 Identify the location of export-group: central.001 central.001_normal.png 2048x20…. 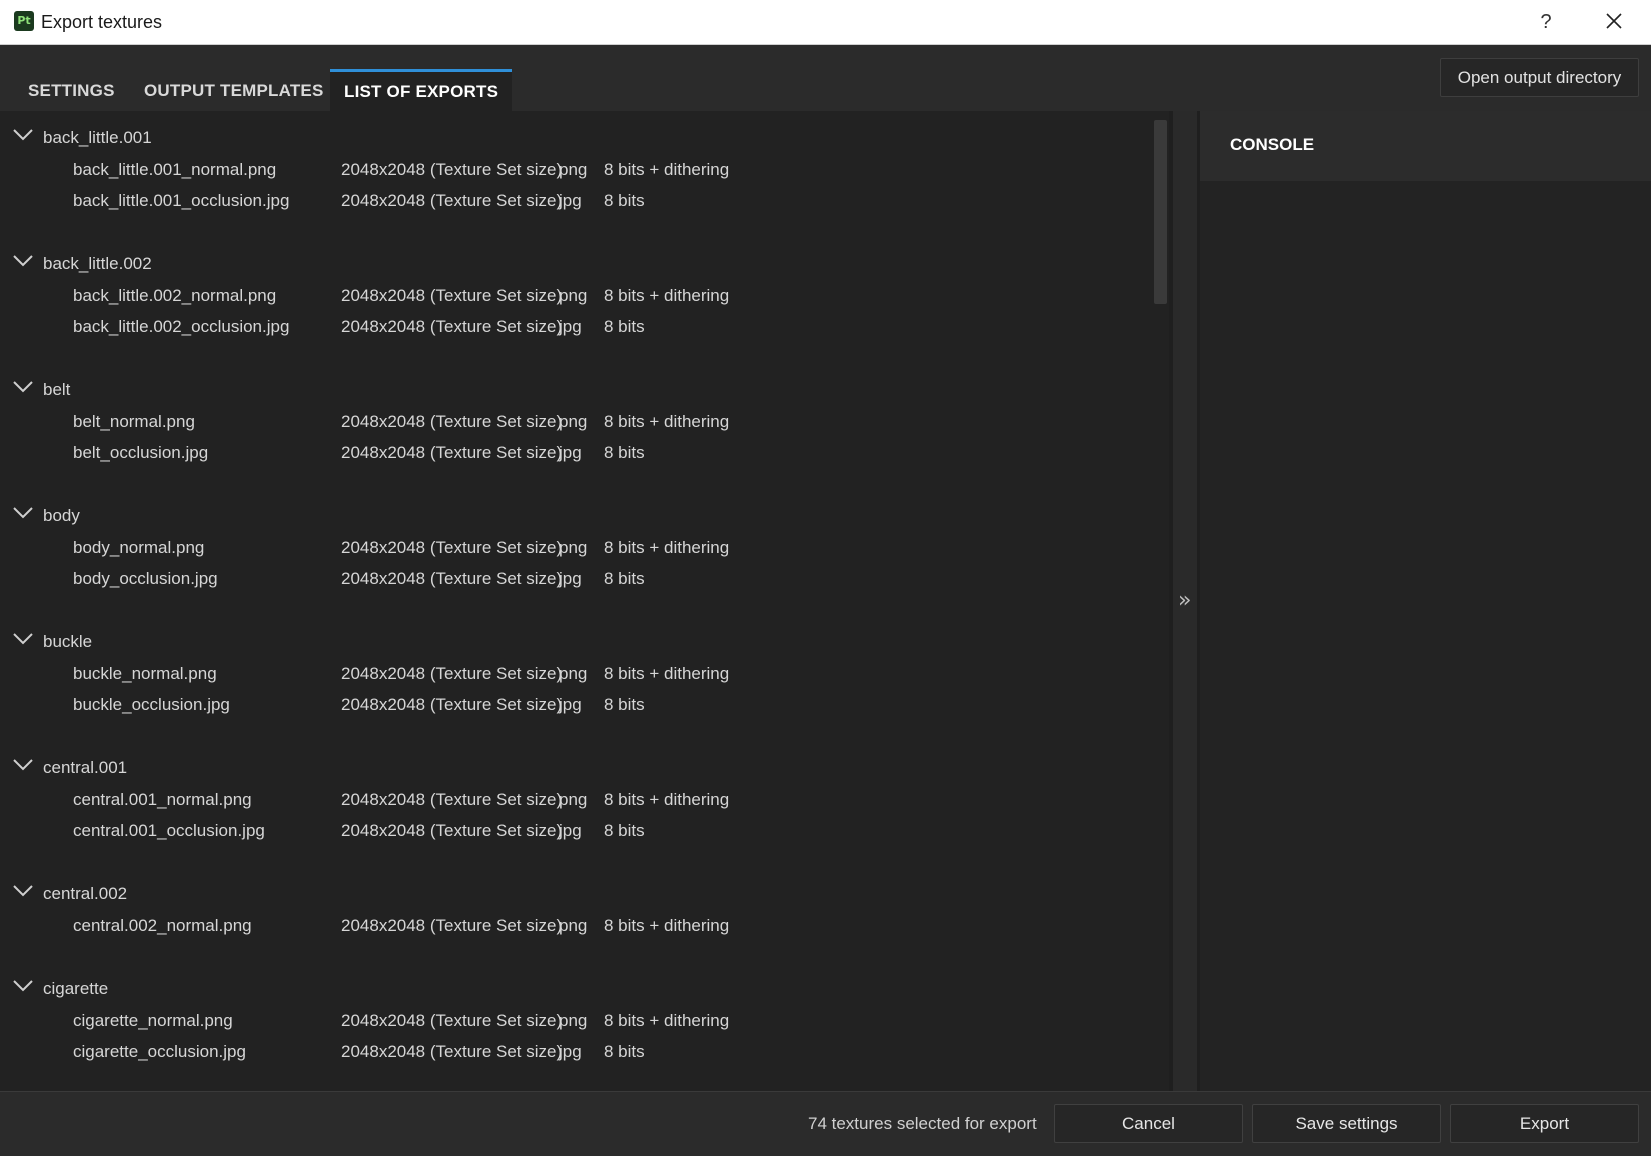
(575, 815).